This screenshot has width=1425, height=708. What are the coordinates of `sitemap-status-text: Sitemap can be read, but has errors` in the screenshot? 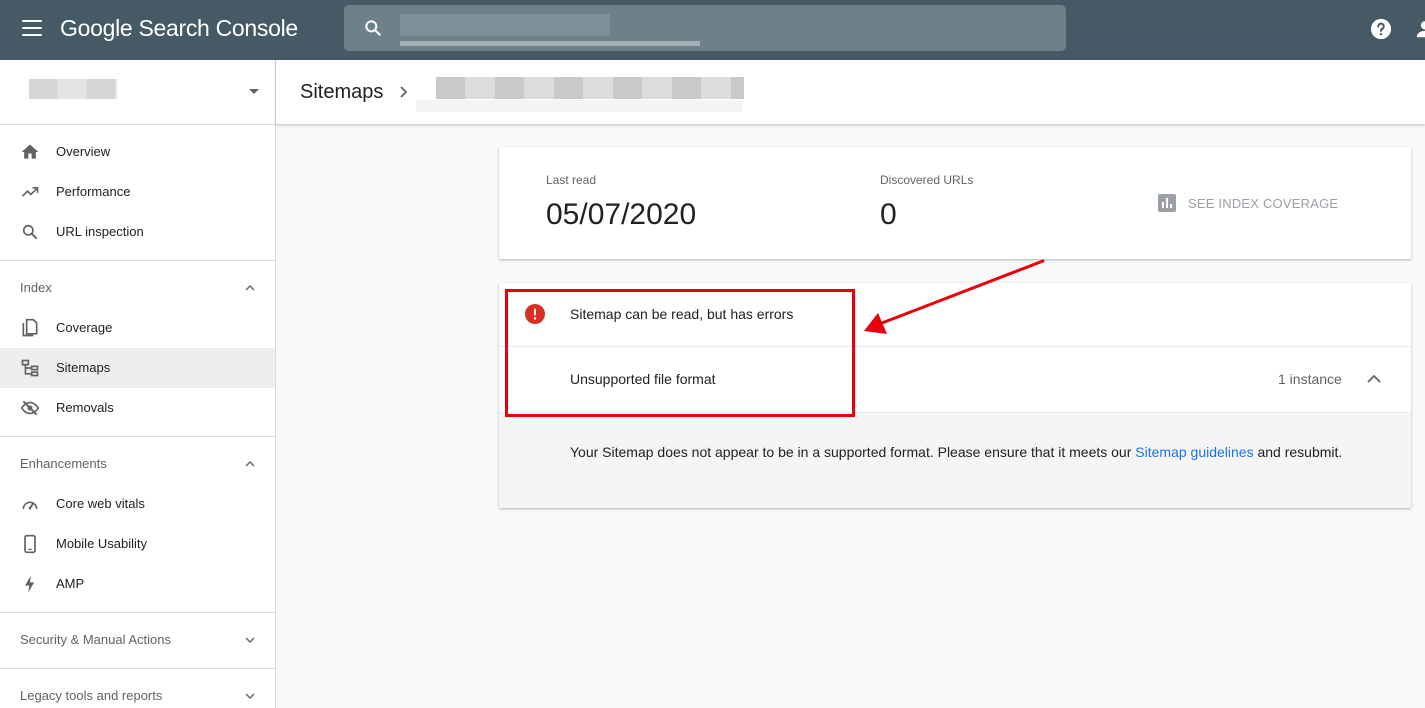 It's located at (682, 314).